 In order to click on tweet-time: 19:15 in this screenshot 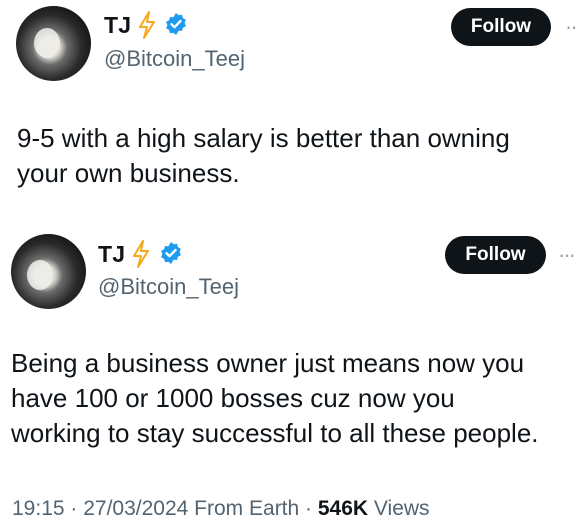, I will do `click(38, 508)`.